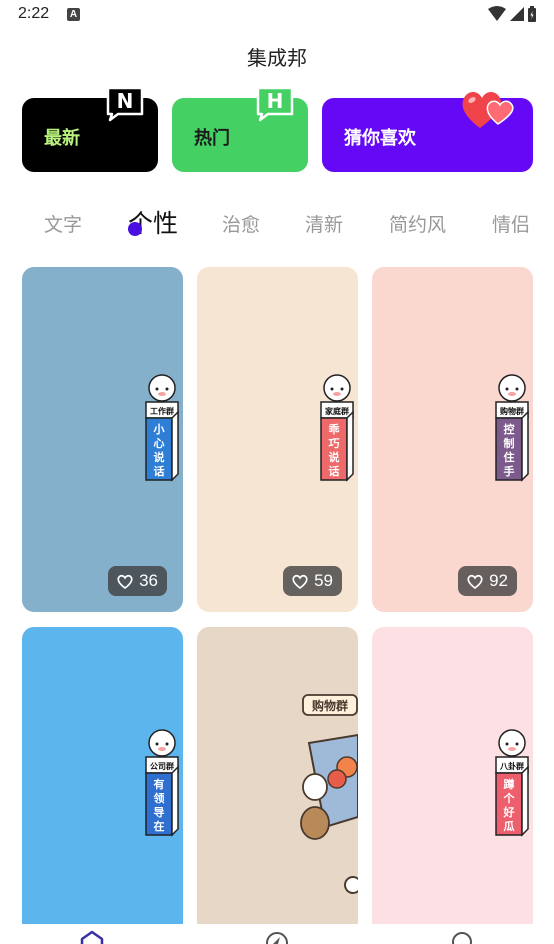 This screenshot has width=554, height=944. What do you see at coordinates (162, 766) in the screenshot?
I see `sticker-tag: 公司群` at bounding box center [162, 766].